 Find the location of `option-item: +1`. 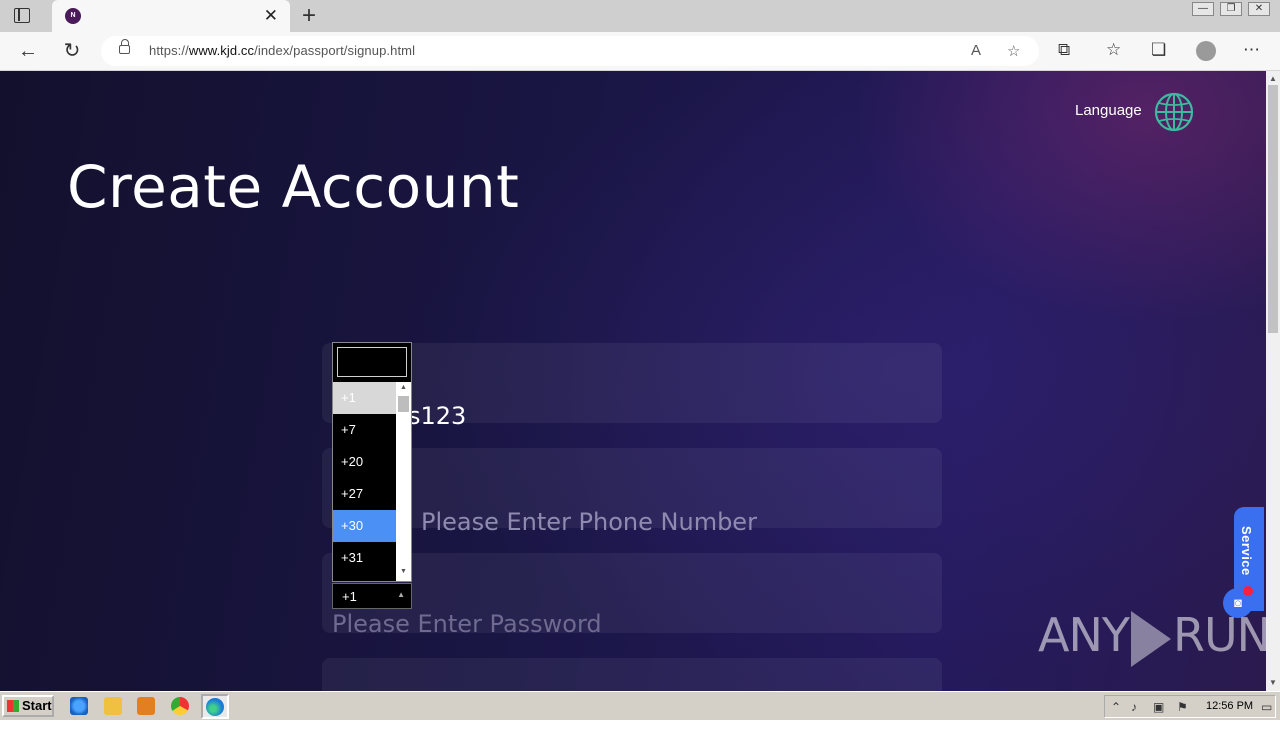

option-item: +1 is located at coordinates (364, 398).